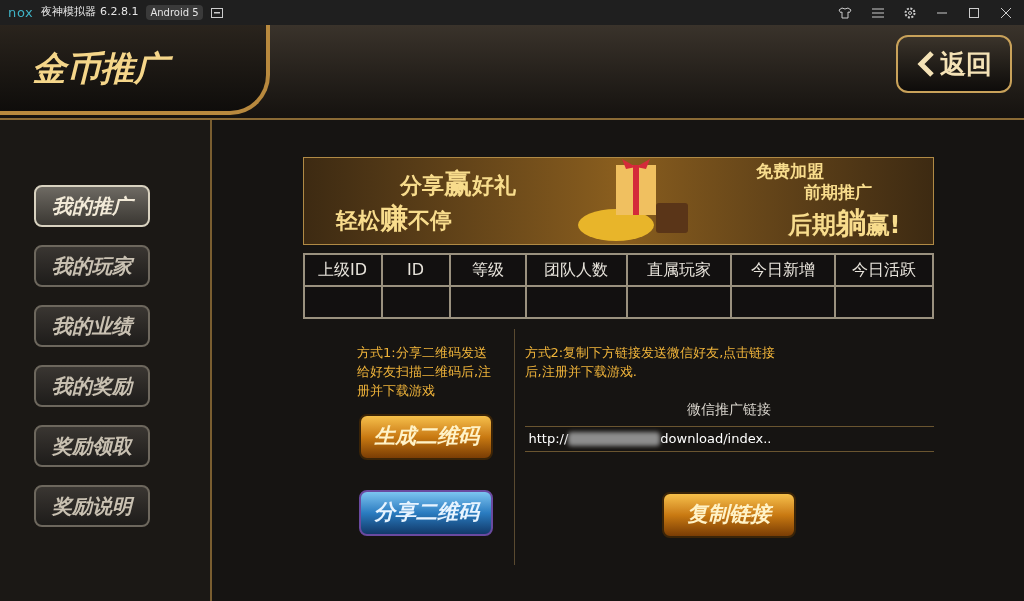 Image resolution: width=1024 pixels, height=601 pixels. Describe the element at coordinates (926, 64) in the screenshot. I see `chevron-left-icon` at that location.